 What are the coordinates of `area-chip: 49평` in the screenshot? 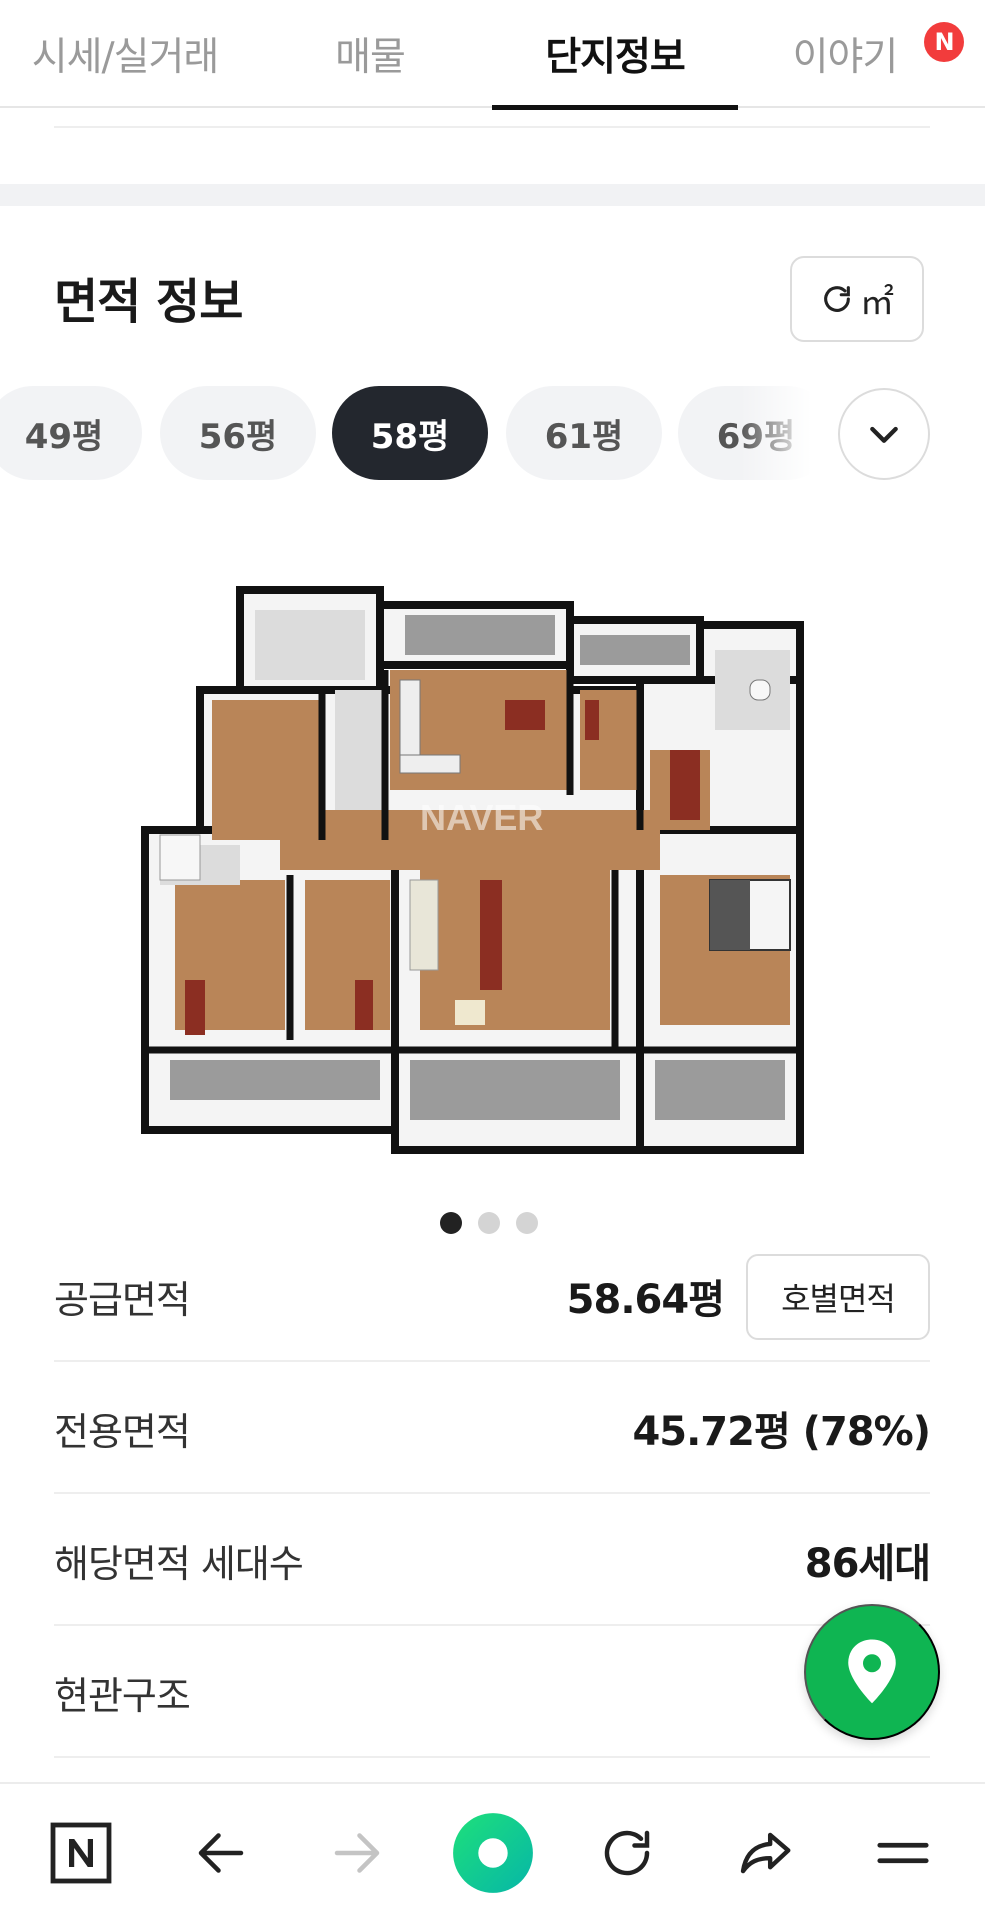 It's located at (71, 433).